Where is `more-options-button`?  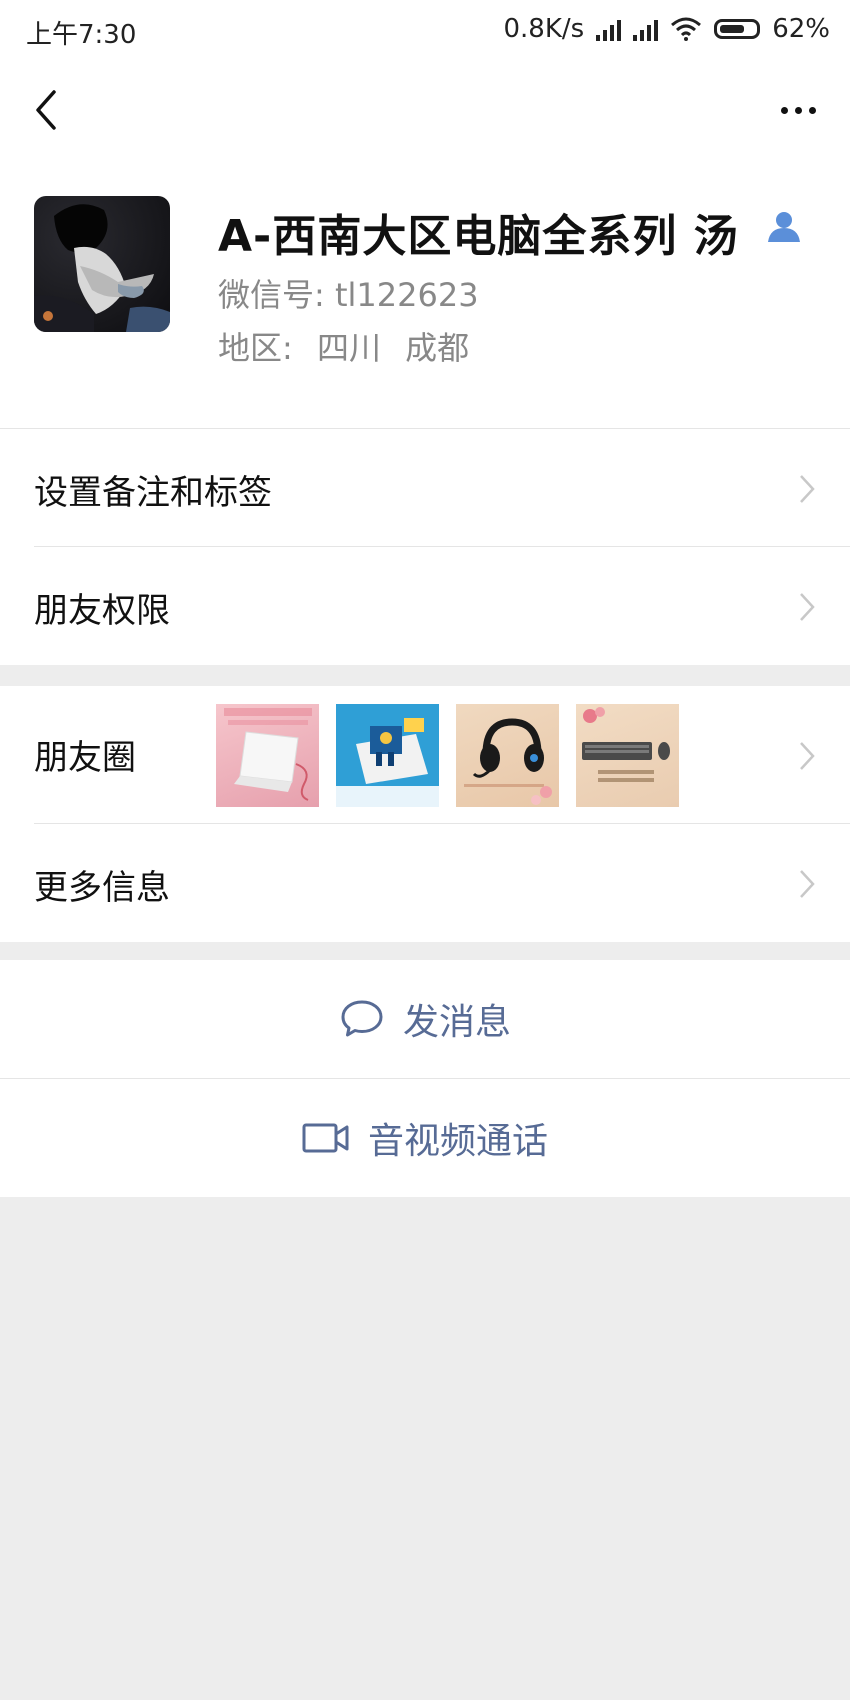 more-options-button is located at coordinates (798, 110).